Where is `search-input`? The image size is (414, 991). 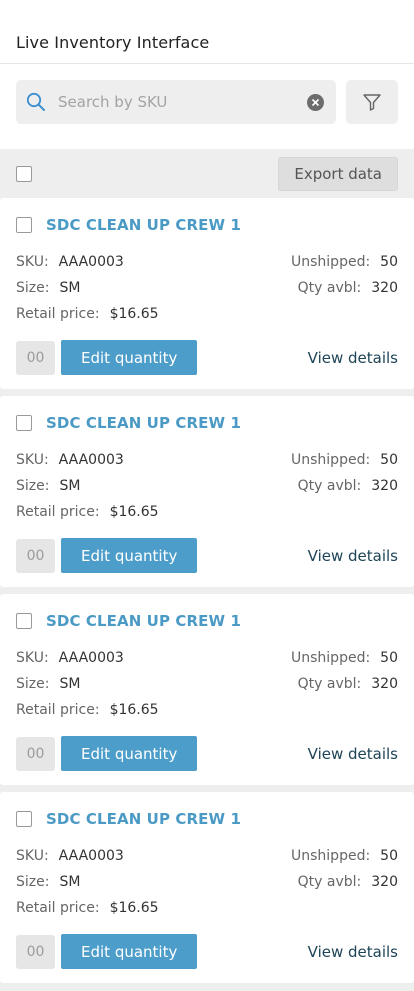 search-input is located at coordinates (182, 102).